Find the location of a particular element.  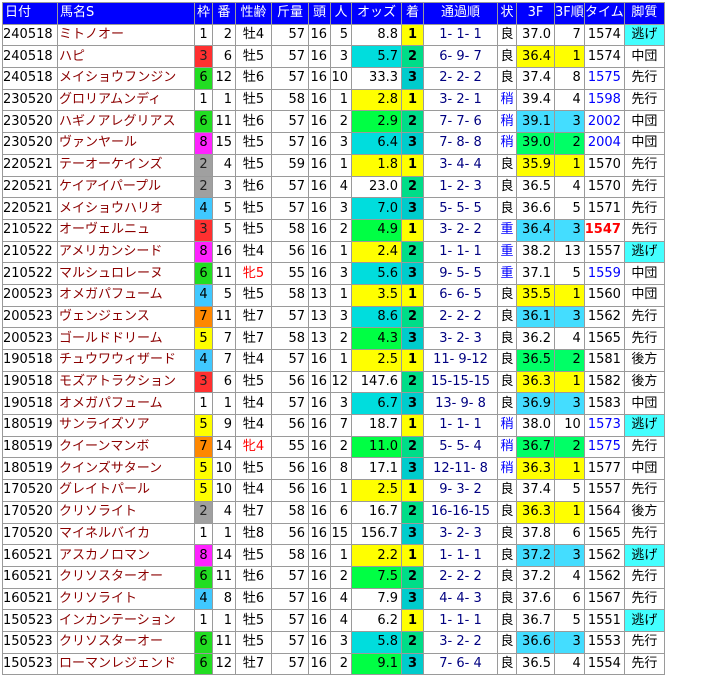

sex-age-cell: 牡5 is located at coordinates (253, 620).